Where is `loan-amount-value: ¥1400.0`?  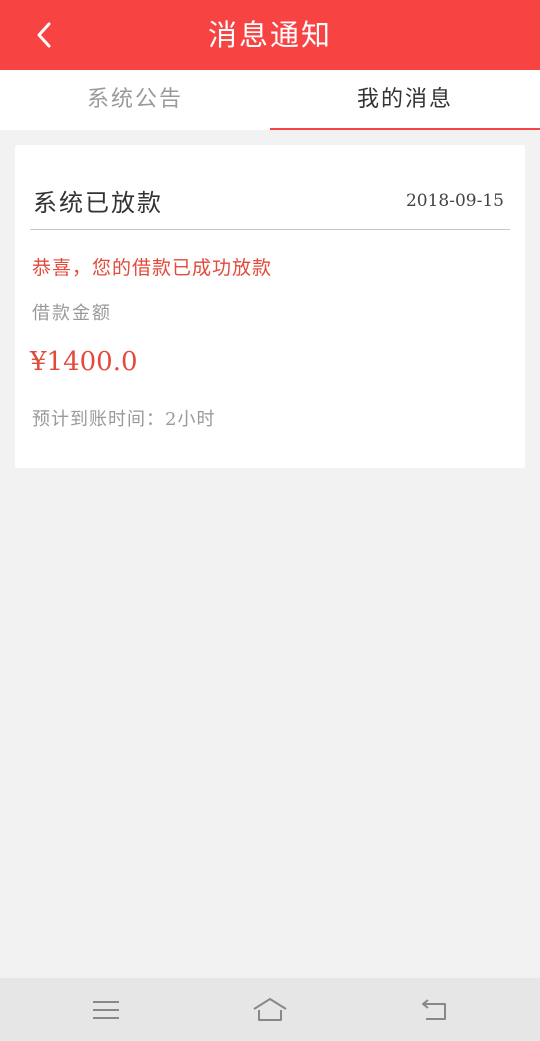 loan-amount-value: ¥1400.0 is located at coordinates (84, 362).